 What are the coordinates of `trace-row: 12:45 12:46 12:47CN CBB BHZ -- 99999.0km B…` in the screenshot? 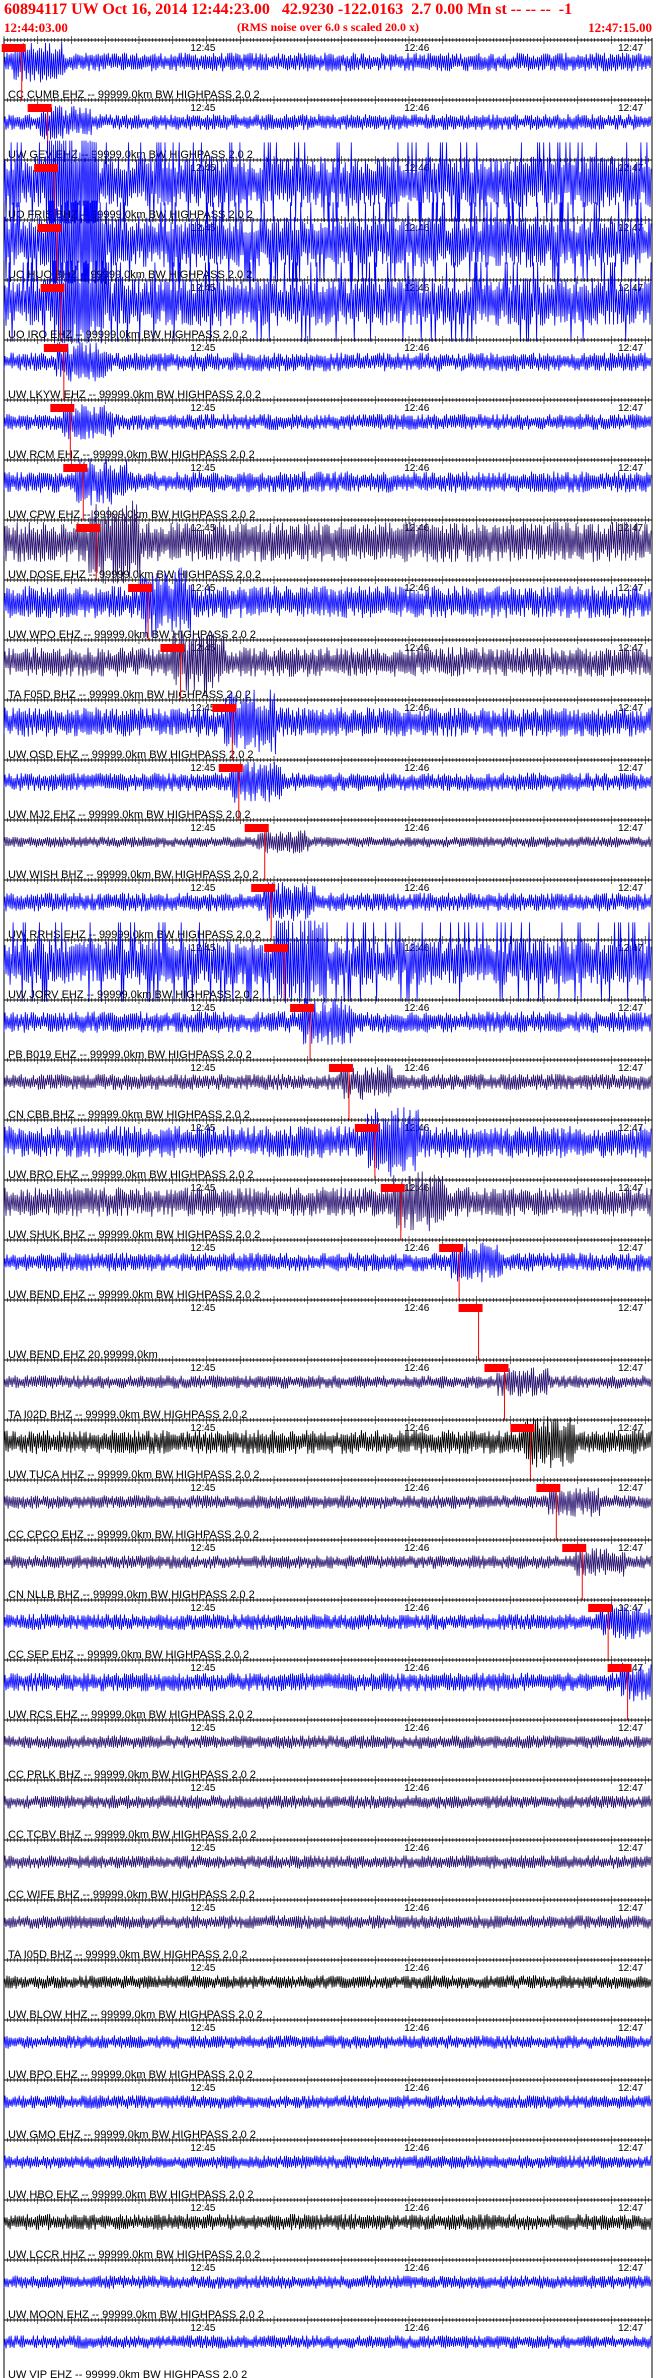 It's located at (328, 1088).